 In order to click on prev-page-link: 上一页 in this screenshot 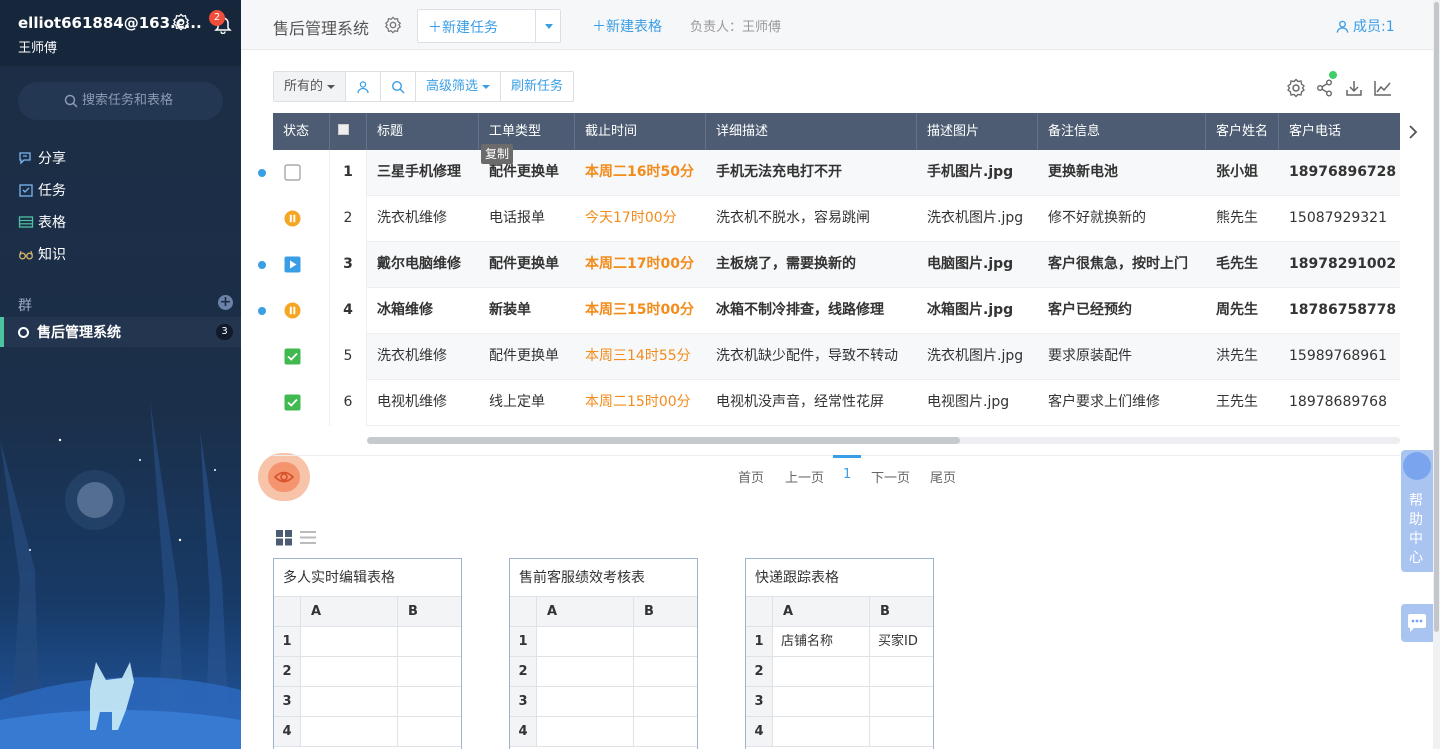, I will do `click(804, 476)`.